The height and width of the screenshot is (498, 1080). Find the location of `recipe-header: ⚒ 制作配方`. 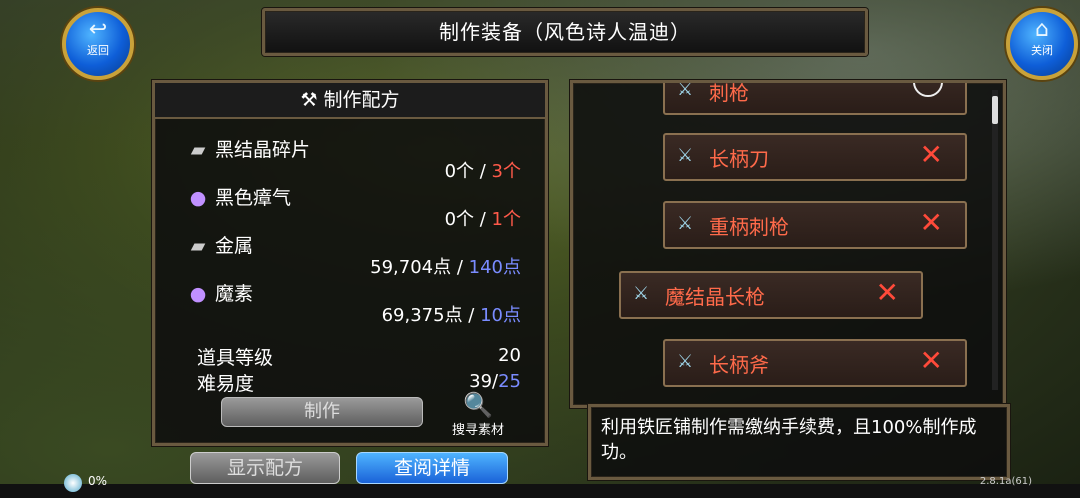

recipe-header: ⚒ 制作配方 is located at coordinates (350, 101).